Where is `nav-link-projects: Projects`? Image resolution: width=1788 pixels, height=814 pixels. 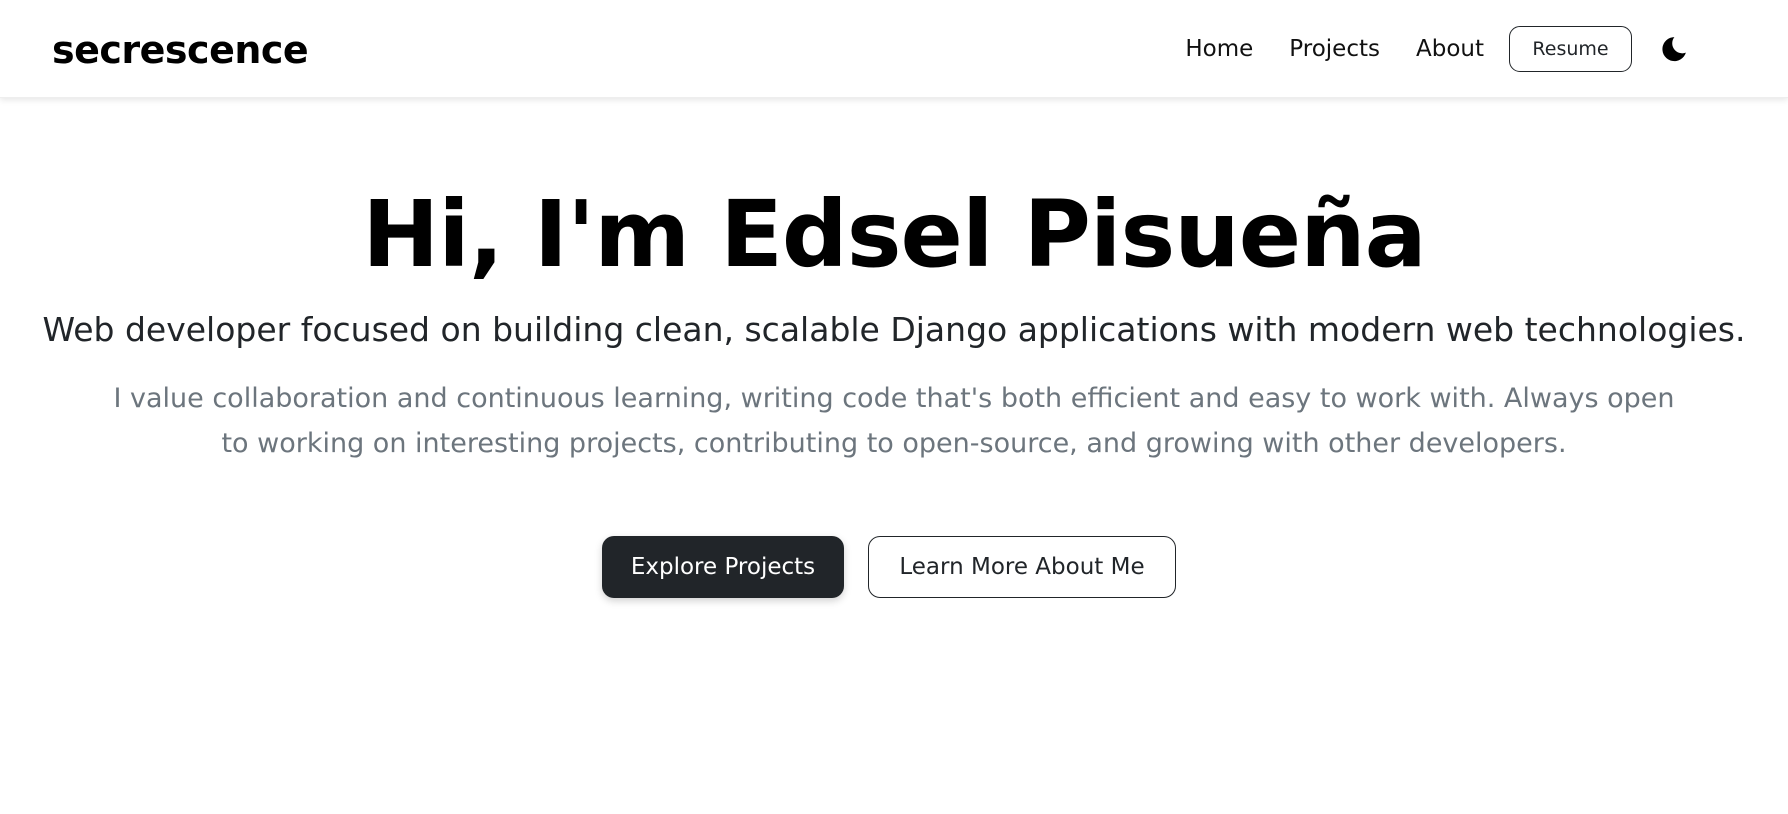
nav-link-projects: Projects is located at coordinates (1334, 49).